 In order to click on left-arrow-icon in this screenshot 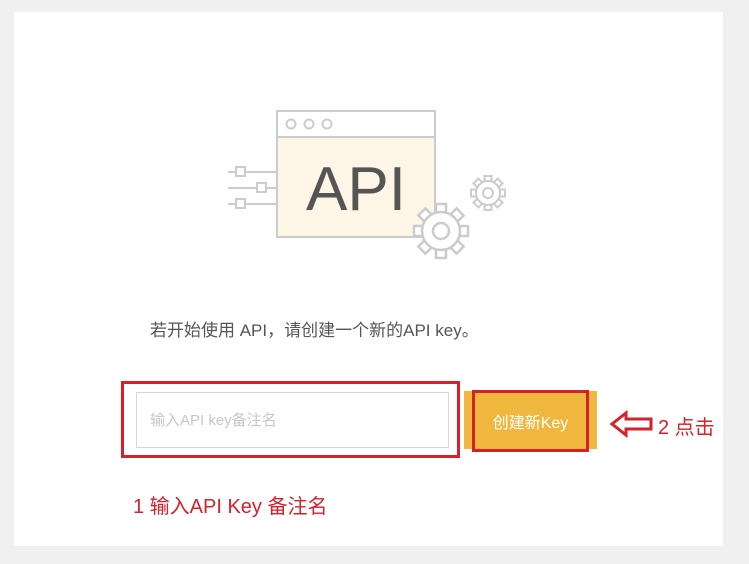, I will do `click(631, 424)`.